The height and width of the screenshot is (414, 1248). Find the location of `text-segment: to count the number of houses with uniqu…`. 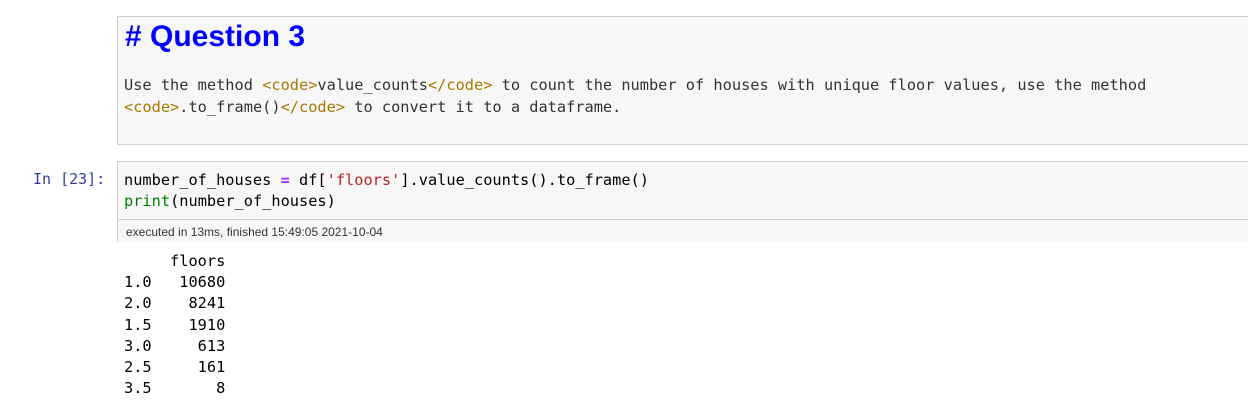

text-segment: to count the number of houses with uniqu… is located at coordinates (819, 85).